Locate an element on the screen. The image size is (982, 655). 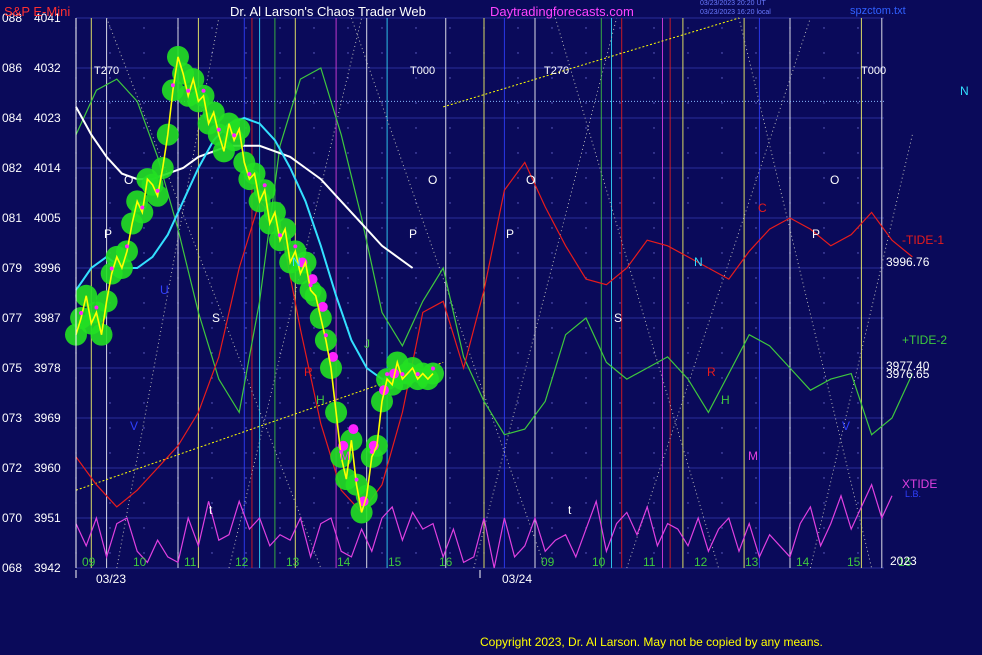
planet-letter: V is located at coordinates (134, 426).